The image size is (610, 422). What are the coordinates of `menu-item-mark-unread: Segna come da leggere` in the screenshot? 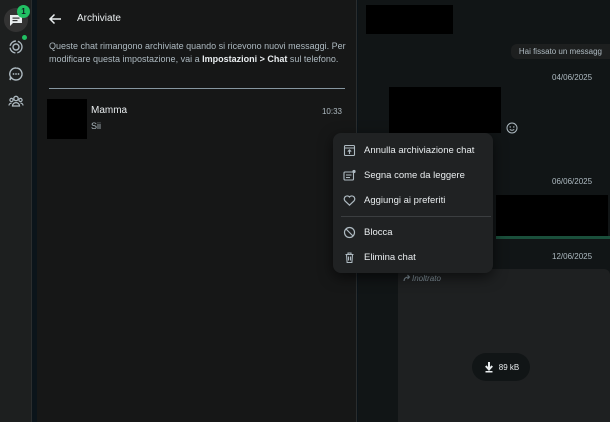 It's located at (413, 175).